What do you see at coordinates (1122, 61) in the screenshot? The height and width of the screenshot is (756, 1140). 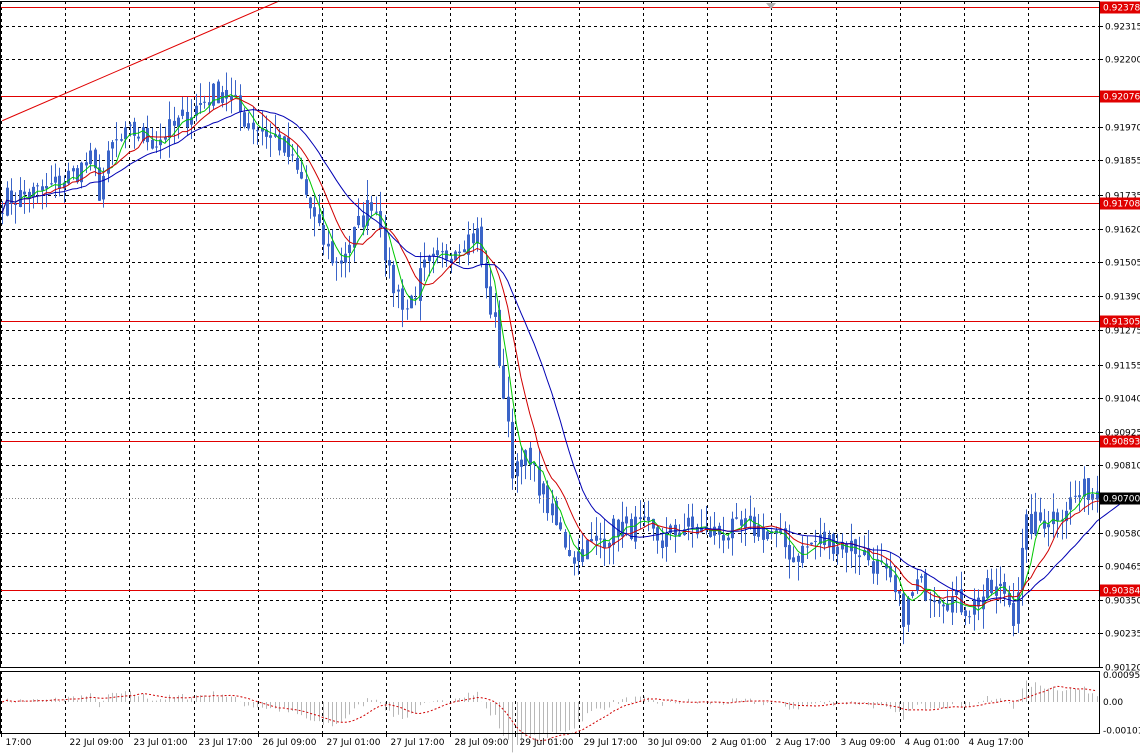 I see `price-tick-label: 0.92200` at bounding box center [1122, 61].